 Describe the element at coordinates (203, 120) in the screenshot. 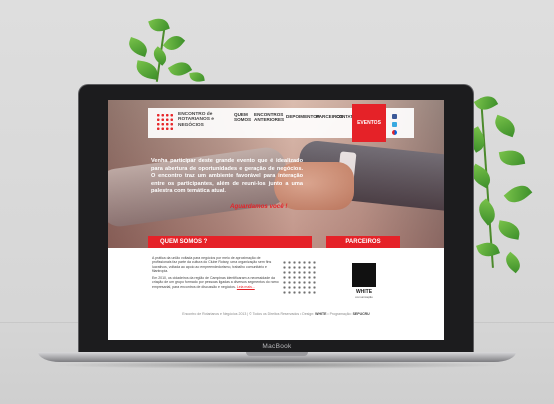

I see `logo-text: ENCONTRO de ROTARIANOS e NEGÓCIOS` at that location.